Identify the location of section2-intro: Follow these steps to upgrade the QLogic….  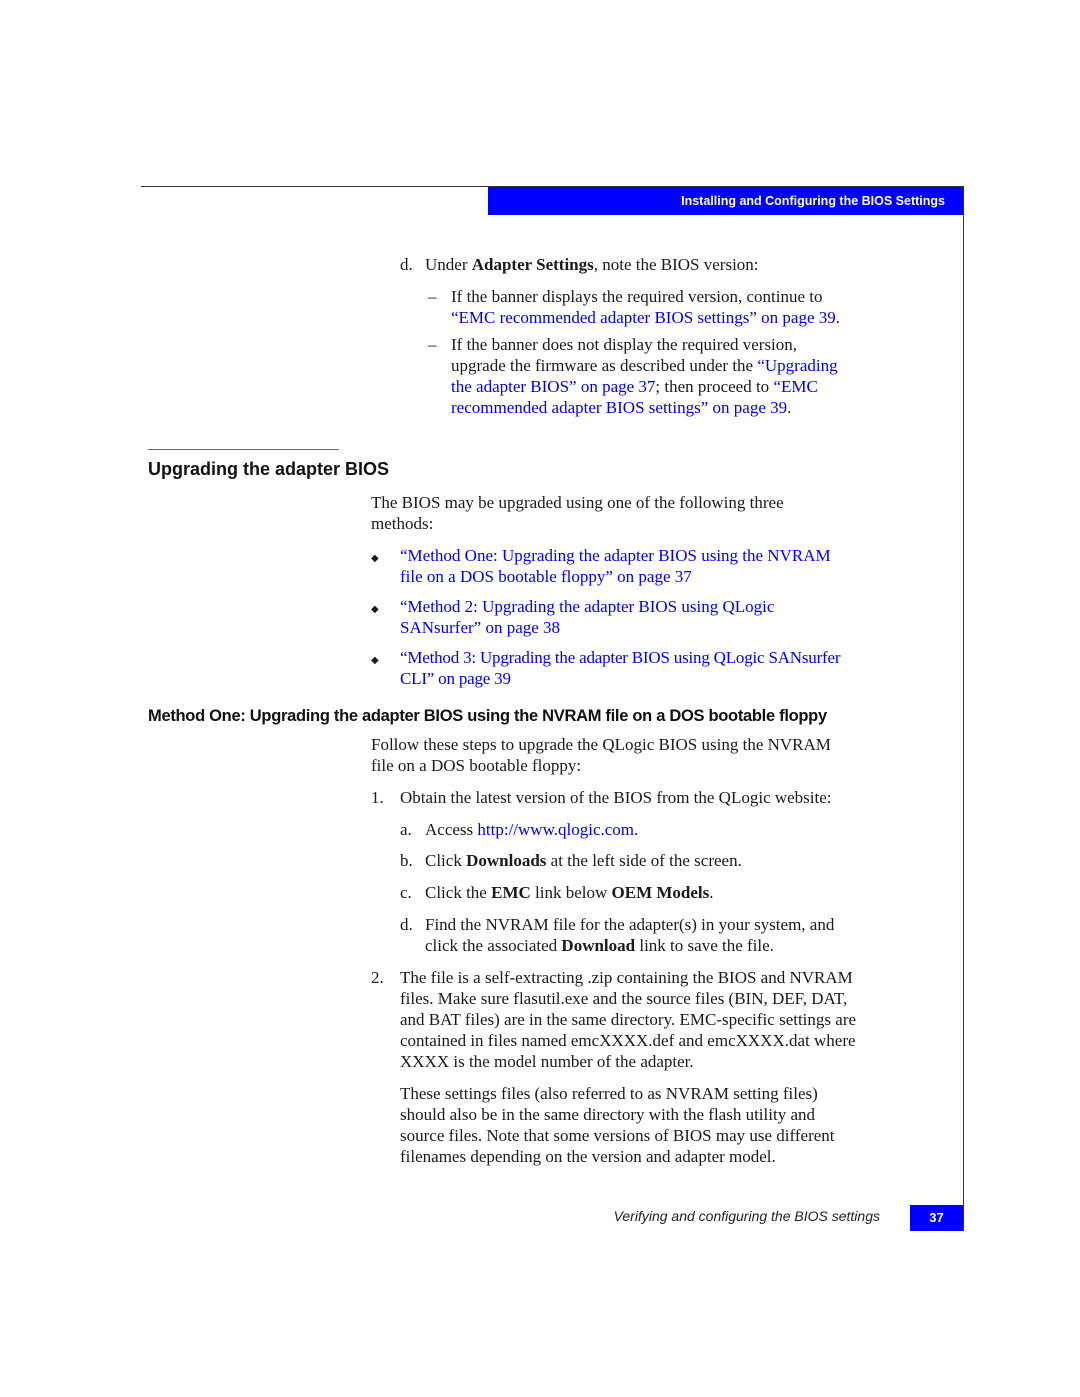
(601, 755).